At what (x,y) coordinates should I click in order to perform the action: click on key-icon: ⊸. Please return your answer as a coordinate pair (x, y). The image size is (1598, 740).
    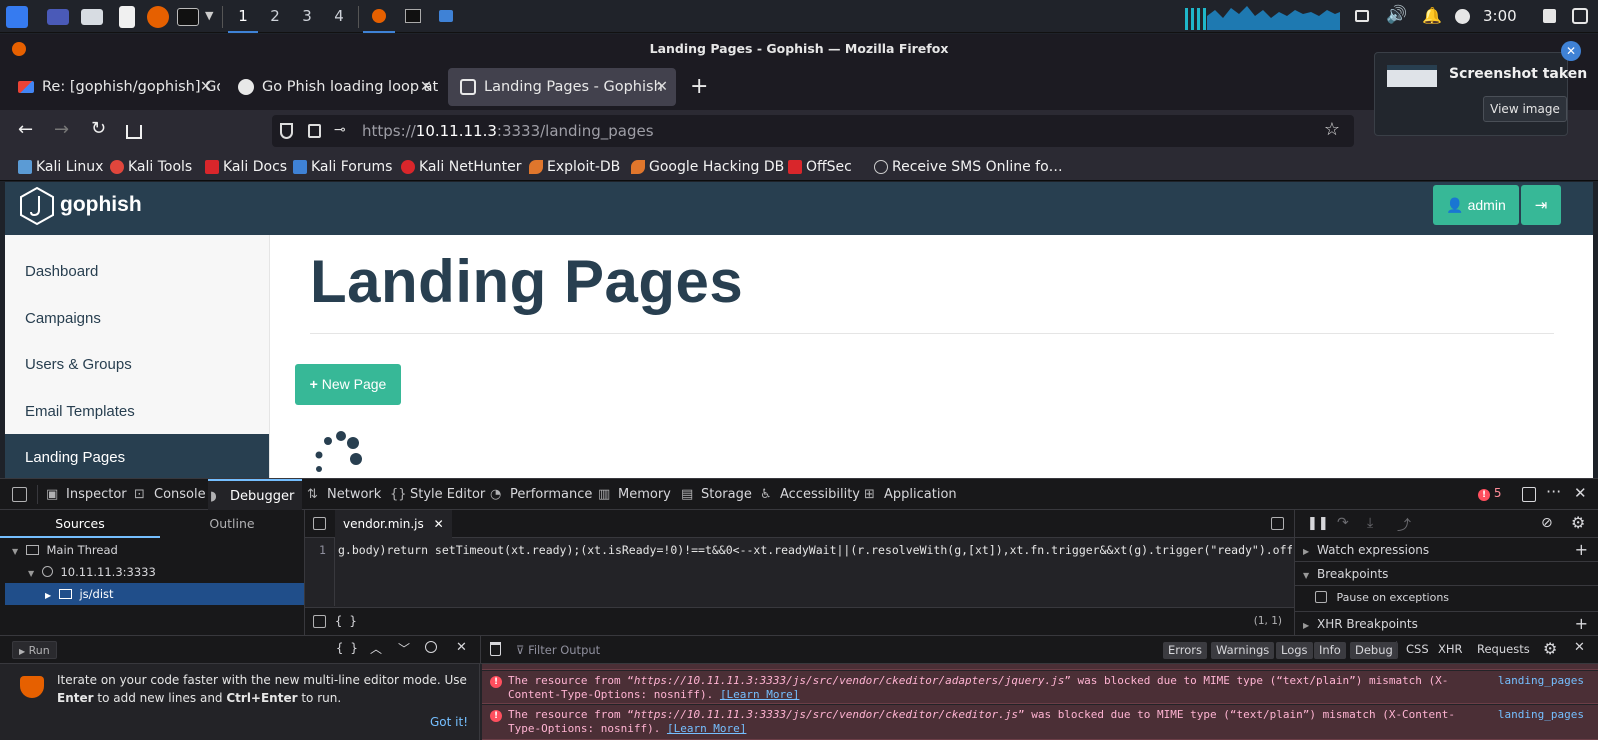
    Looking at the image, I should click on (340, 130).